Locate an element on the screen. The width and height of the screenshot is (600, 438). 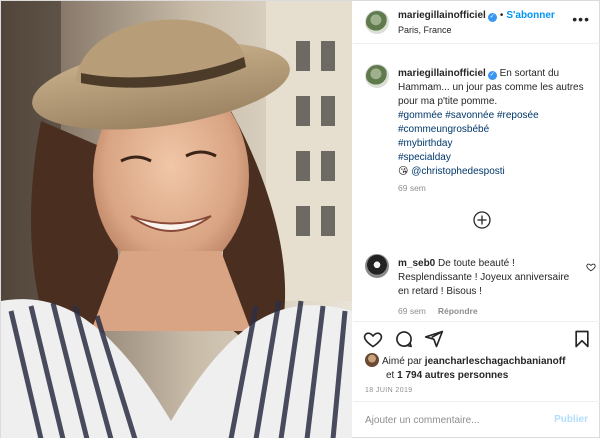
likes-count-link: 1 794 autres personnes is located at coordinates (452, 375).